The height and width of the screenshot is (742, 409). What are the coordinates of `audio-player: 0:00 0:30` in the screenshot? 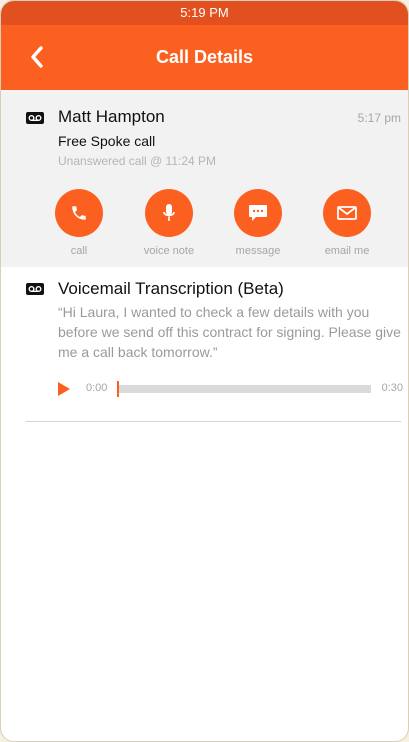 It's located at (230, 389).